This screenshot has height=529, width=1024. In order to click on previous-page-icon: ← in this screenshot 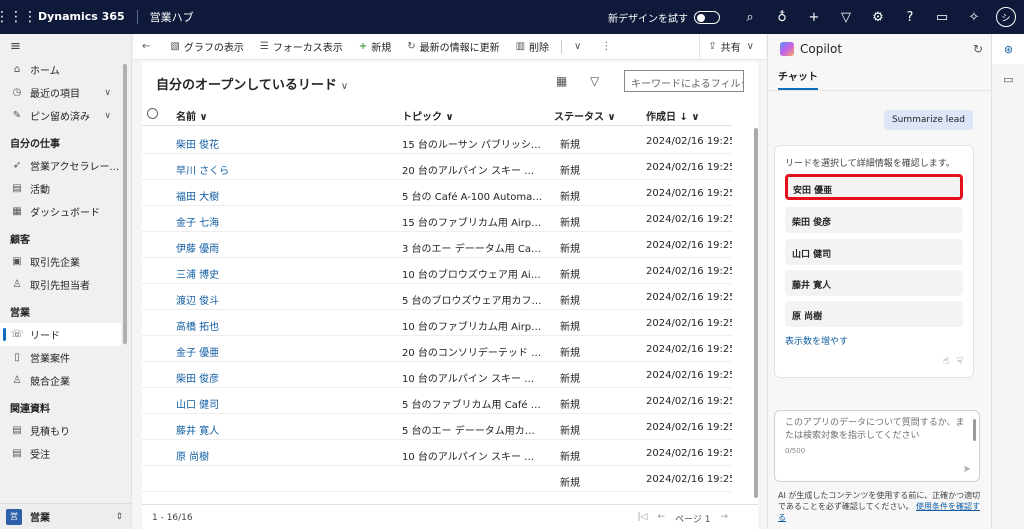, I will do `click(661, 518)`.